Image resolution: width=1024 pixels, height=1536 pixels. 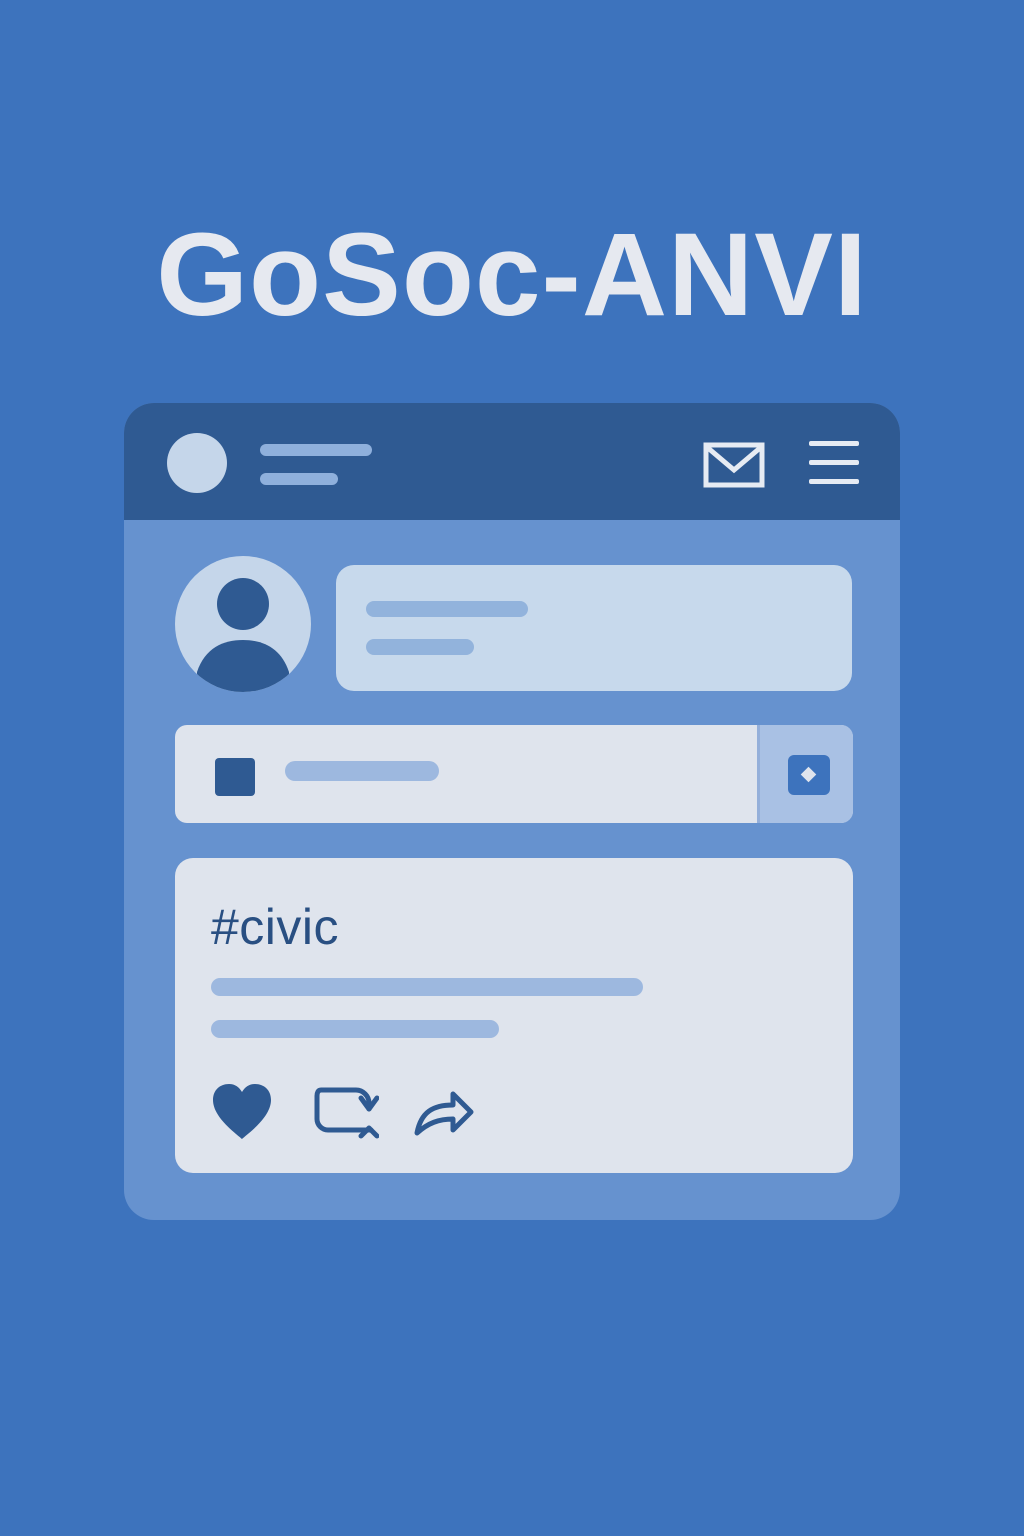 What do you see at coordinates (734, 465) in the screenshot?
I see `mail-icon` at bounding box center [734, 465].